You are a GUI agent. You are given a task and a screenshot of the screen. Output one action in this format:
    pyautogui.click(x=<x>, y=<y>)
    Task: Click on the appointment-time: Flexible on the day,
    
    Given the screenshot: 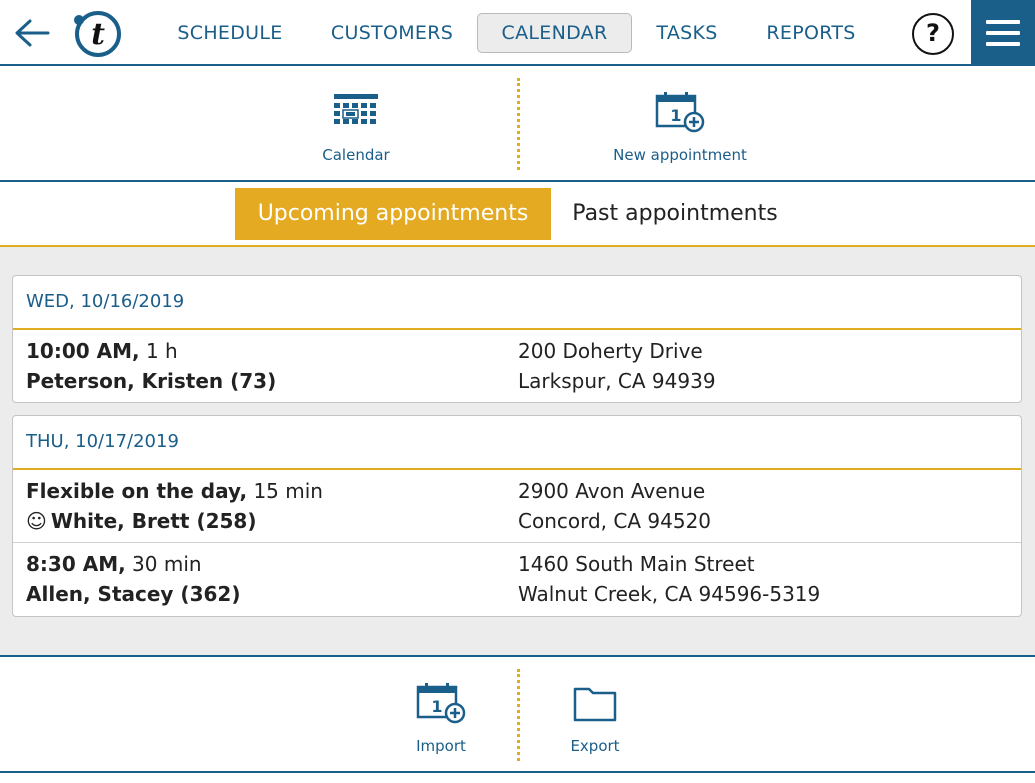 What is the action you would take?
    pyautogui.click(x=137, y=491)
    